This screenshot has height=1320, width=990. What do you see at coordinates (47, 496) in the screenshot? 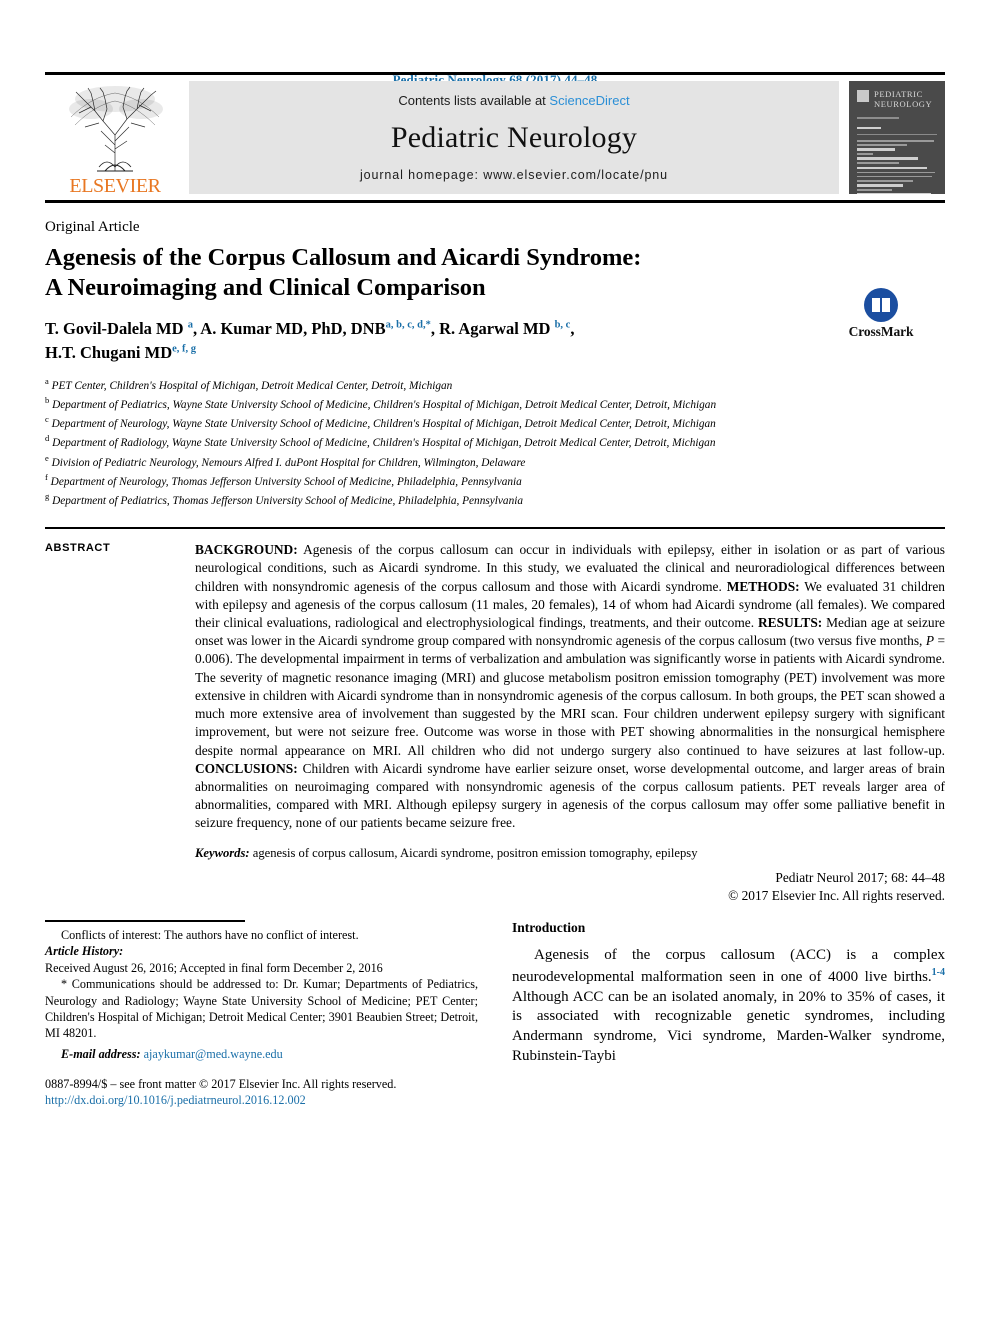
I see `affiliation-marker-g: g` at bounding box center [47, 496].